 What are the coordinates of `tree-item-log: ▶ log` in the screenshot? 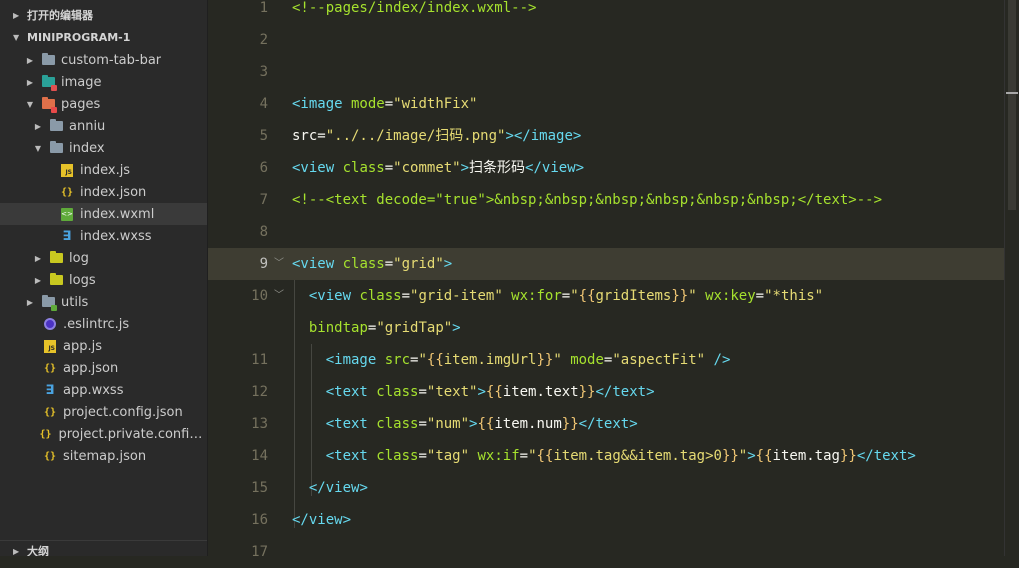 It's located at (103, 258).